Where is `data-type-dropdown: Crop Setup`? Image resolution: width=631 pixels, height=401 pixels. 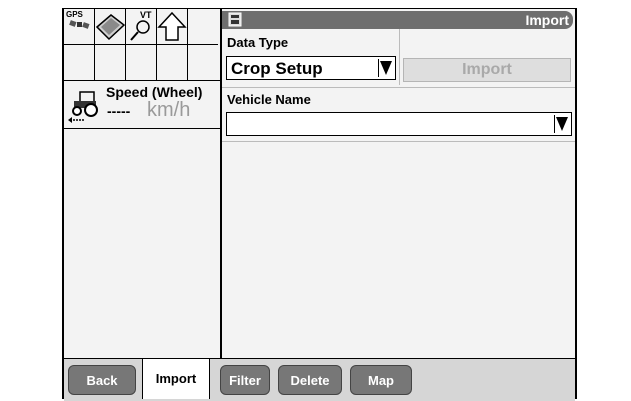
data-type-dropdown: Crop Setup is located at coordinates (311, 68).